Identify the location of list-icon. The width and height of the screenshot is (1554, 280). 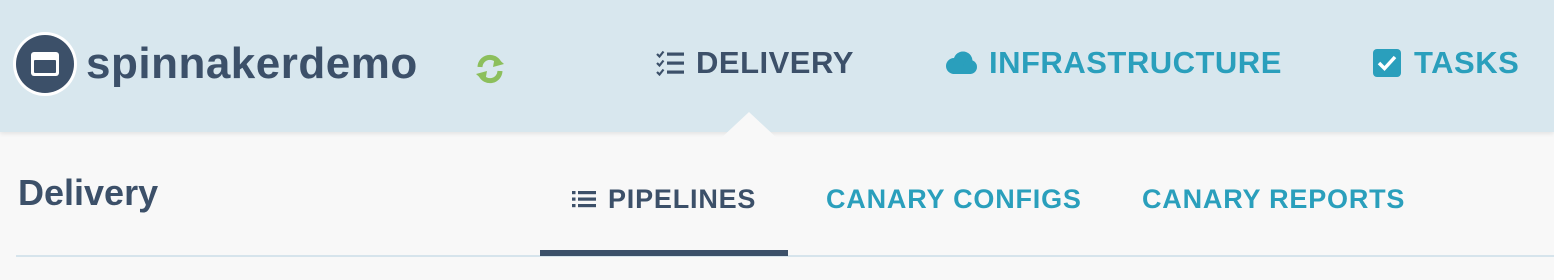
(584, 199).